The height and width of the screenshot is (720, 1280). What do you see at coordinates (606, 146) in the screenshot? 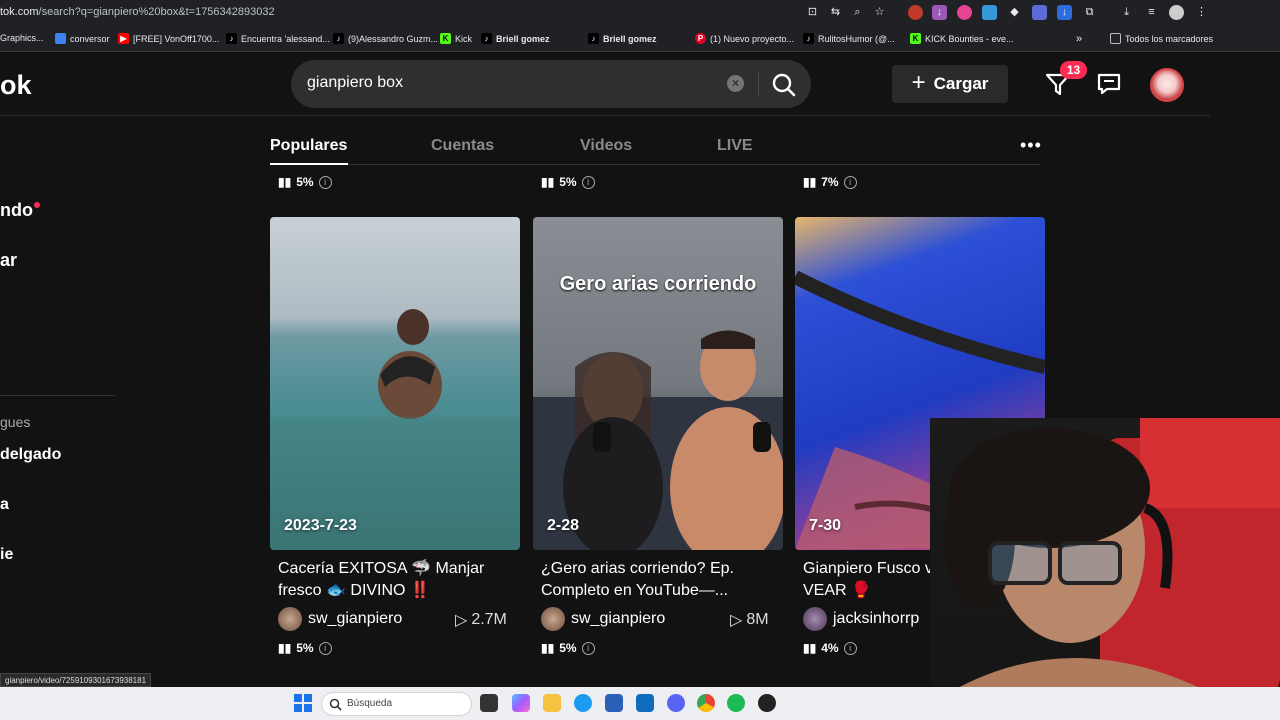
I see `tab-videos: Videos` at bounding box center [606, 146].